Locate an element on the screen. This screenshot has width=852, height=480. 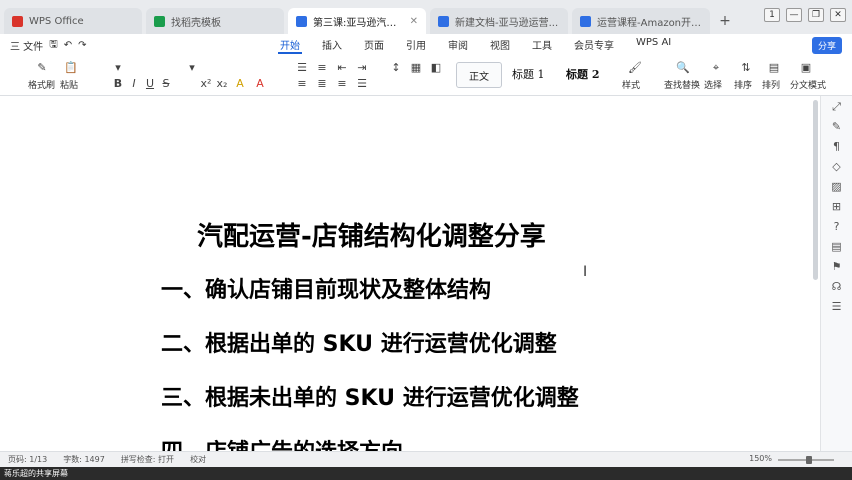
italic-icon: I is located at coordinates (134, 84).